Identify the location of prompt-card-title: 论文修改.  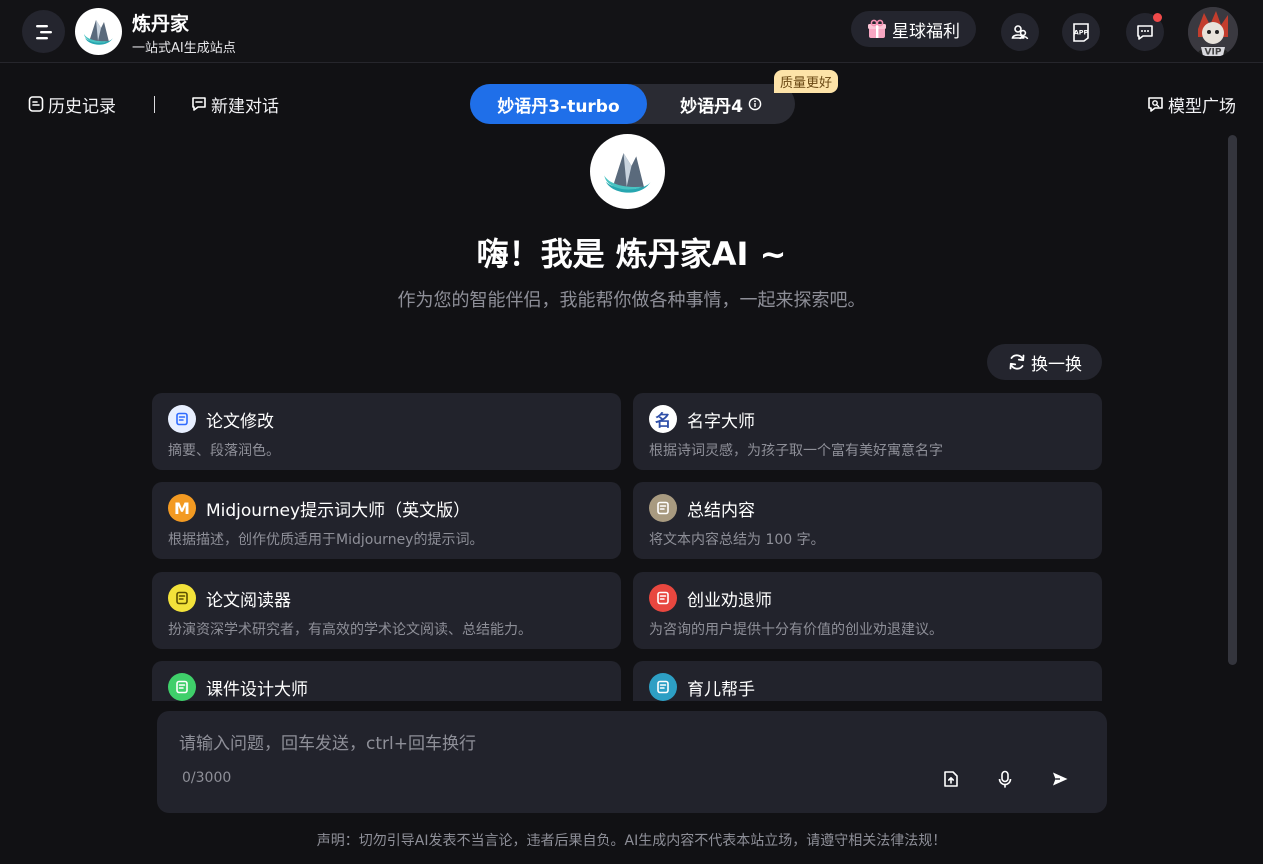
(240, 422).